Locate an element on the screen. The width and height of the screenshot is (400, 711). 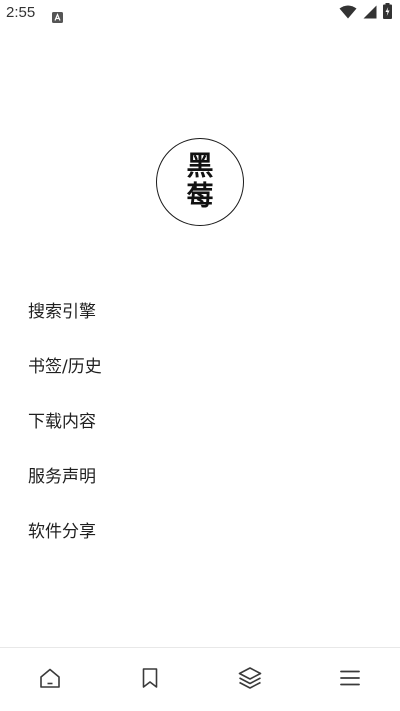
nav-bookmark-button is located at coordinates (150, 680).